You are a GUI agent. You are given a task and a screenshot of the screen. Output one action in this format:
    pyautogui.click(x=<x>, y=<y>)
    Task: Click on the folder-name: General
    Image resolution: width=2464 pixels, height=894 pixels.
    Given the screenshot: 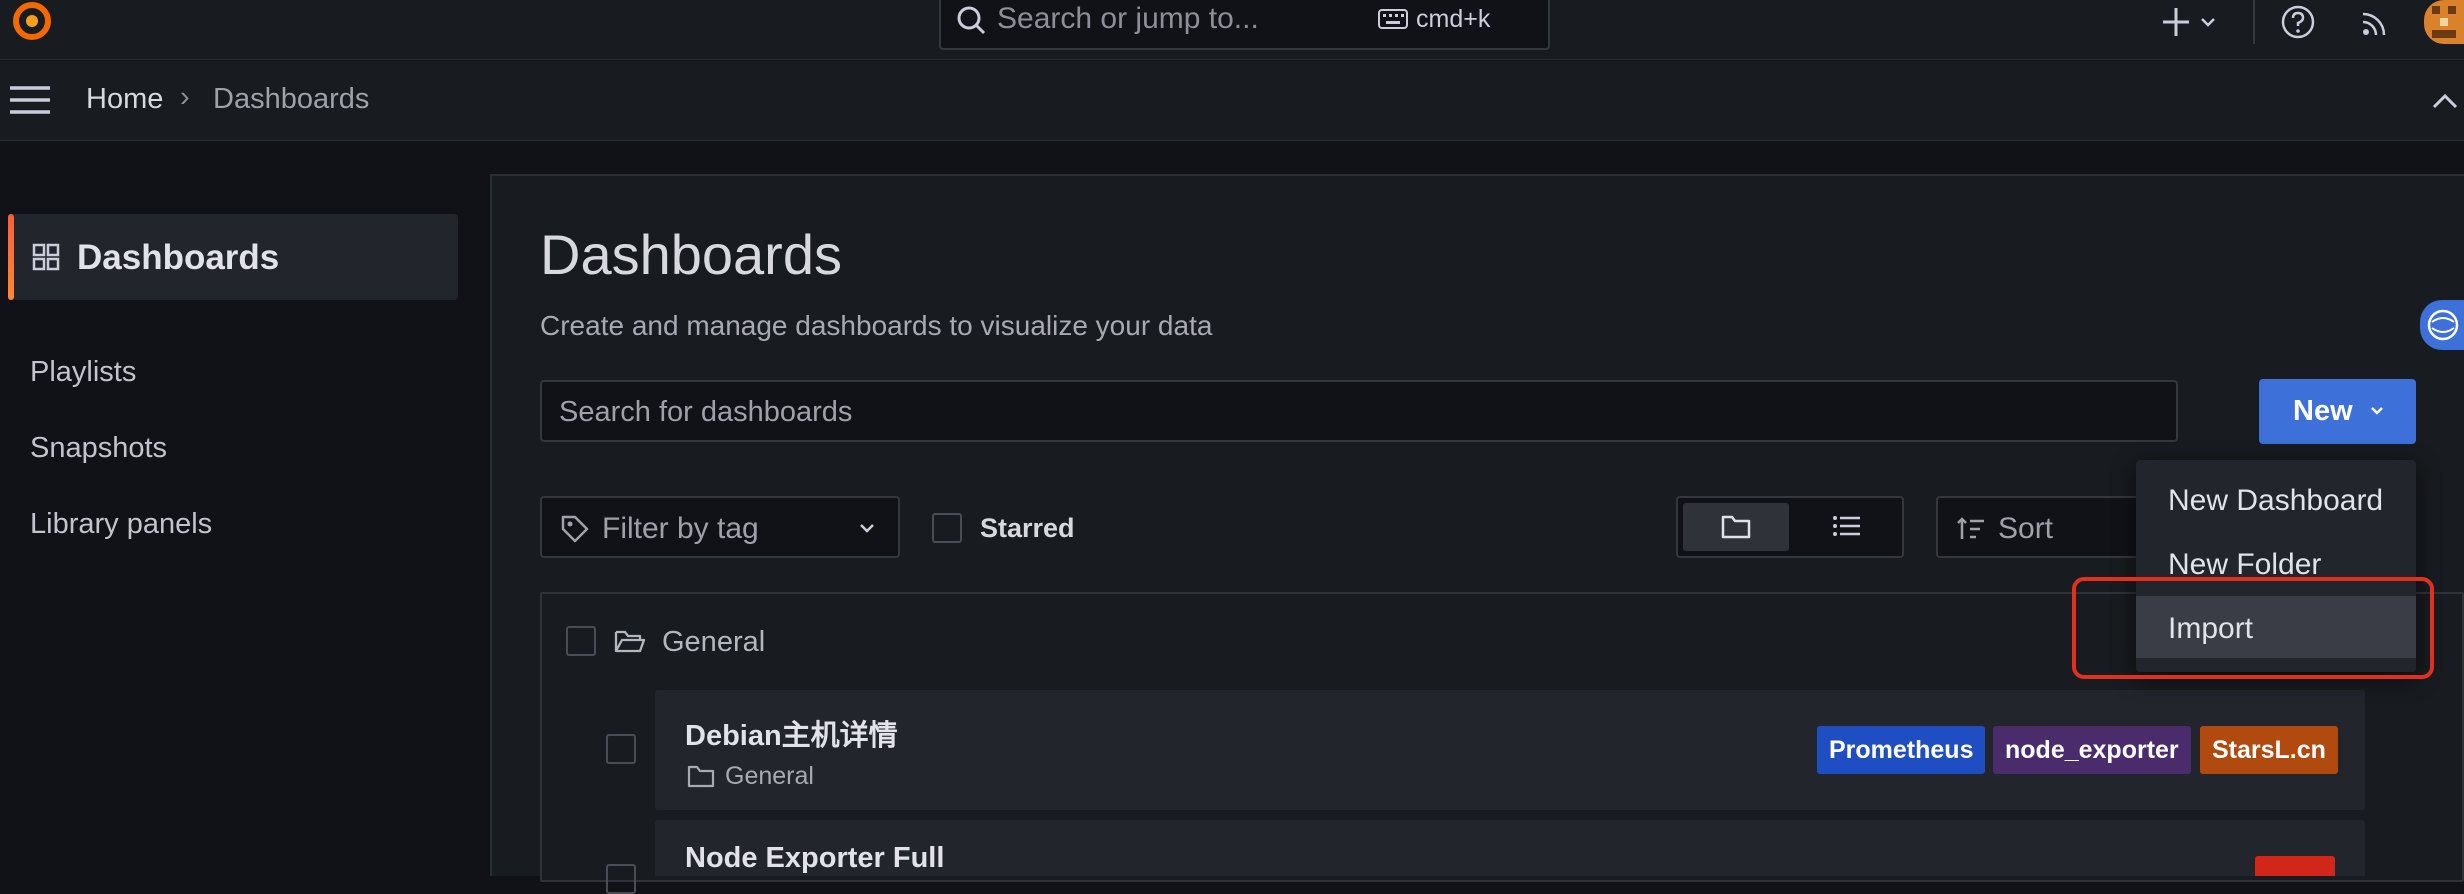 What is the action you would take?
    pyautogui.click(x=713, y=642)
    